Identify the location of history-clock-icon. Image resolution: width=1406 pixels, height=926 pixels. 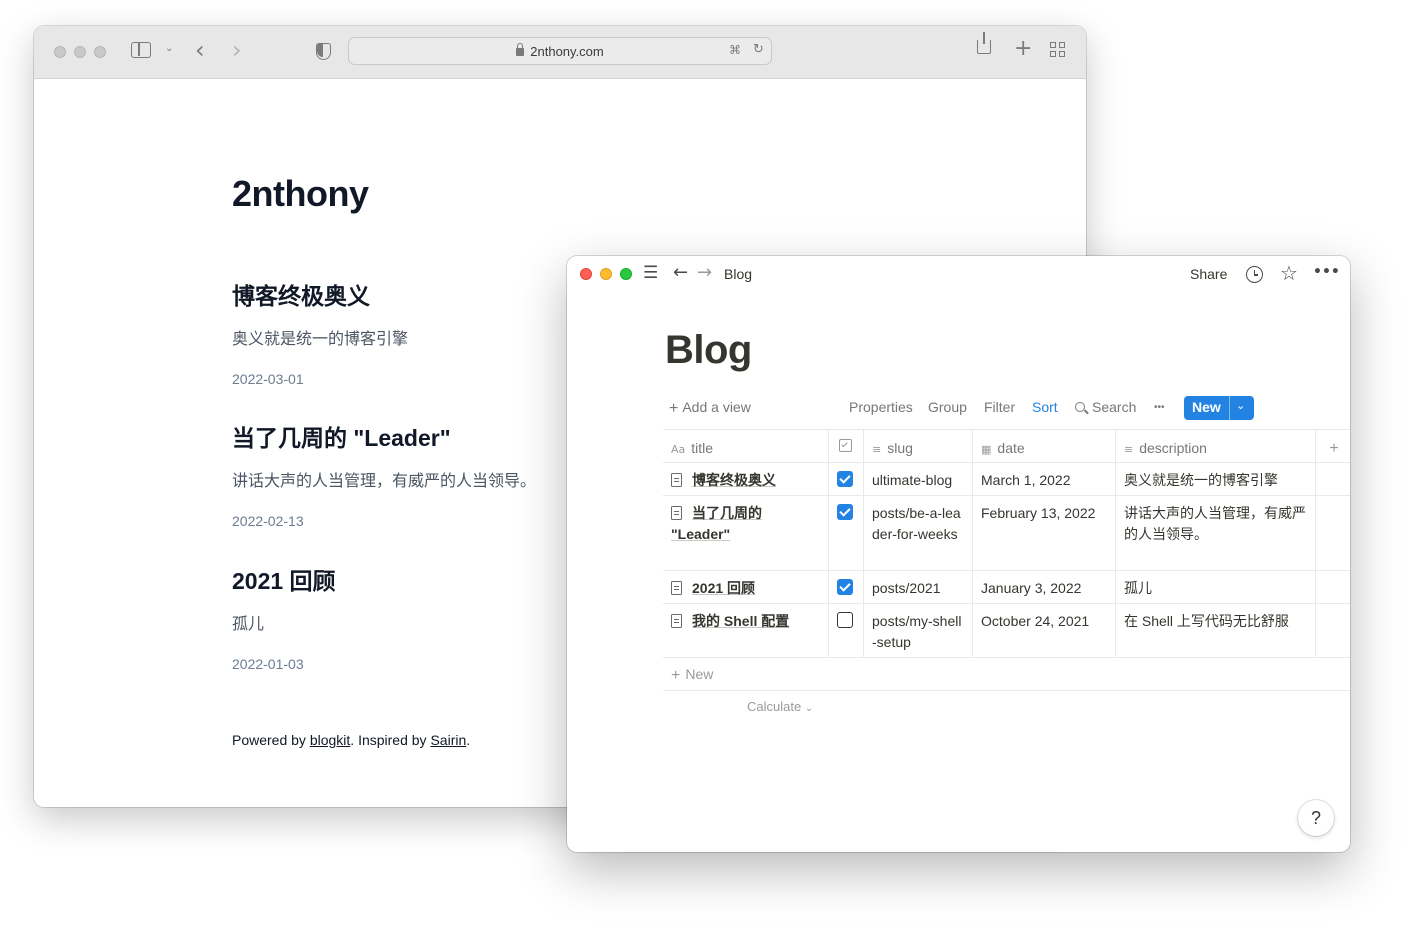
(1254, 274).